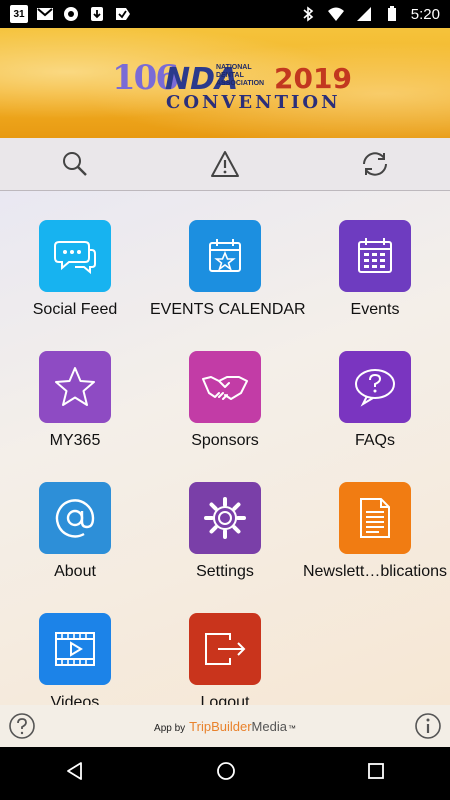 Image resolution: width=450 pixels, height=800 pixels. I want to click on search-button, so click(75, 164).